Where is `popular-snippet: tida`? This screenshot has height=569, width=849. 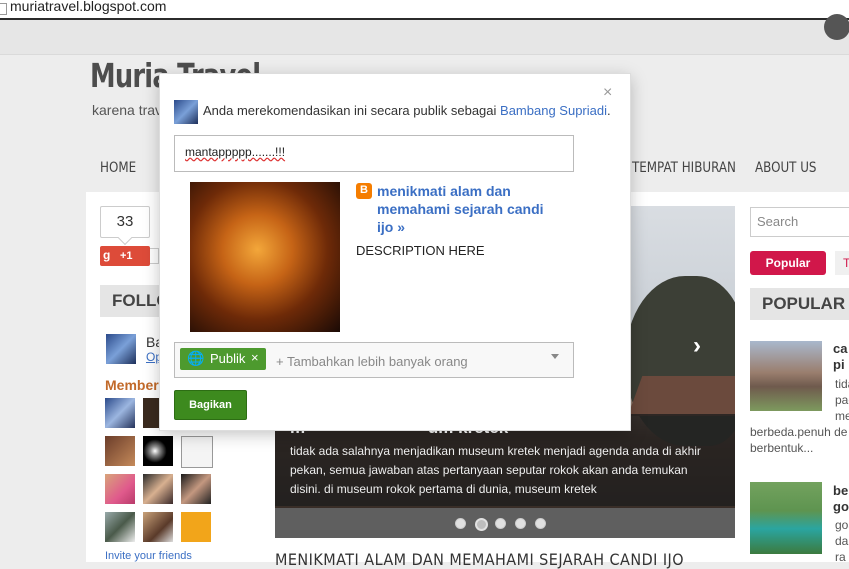
popular-snippet: tida is located at coordinates (842, 384).